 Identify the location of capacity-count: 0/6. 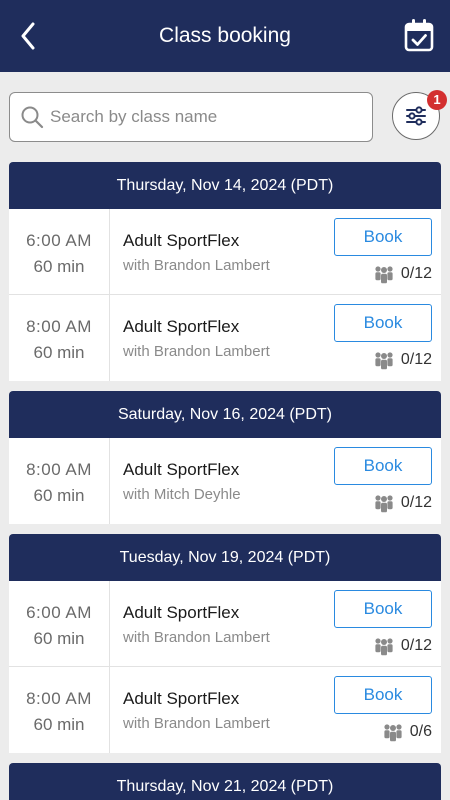
(420, 731).